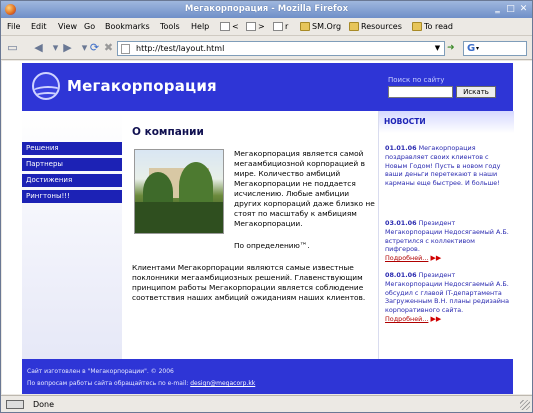 The width and height of the screenshot is (533, 413). What do you see at coordinates (179, 191) in the screenshot?
I see `company-photo` at bounding box center [179, 191].